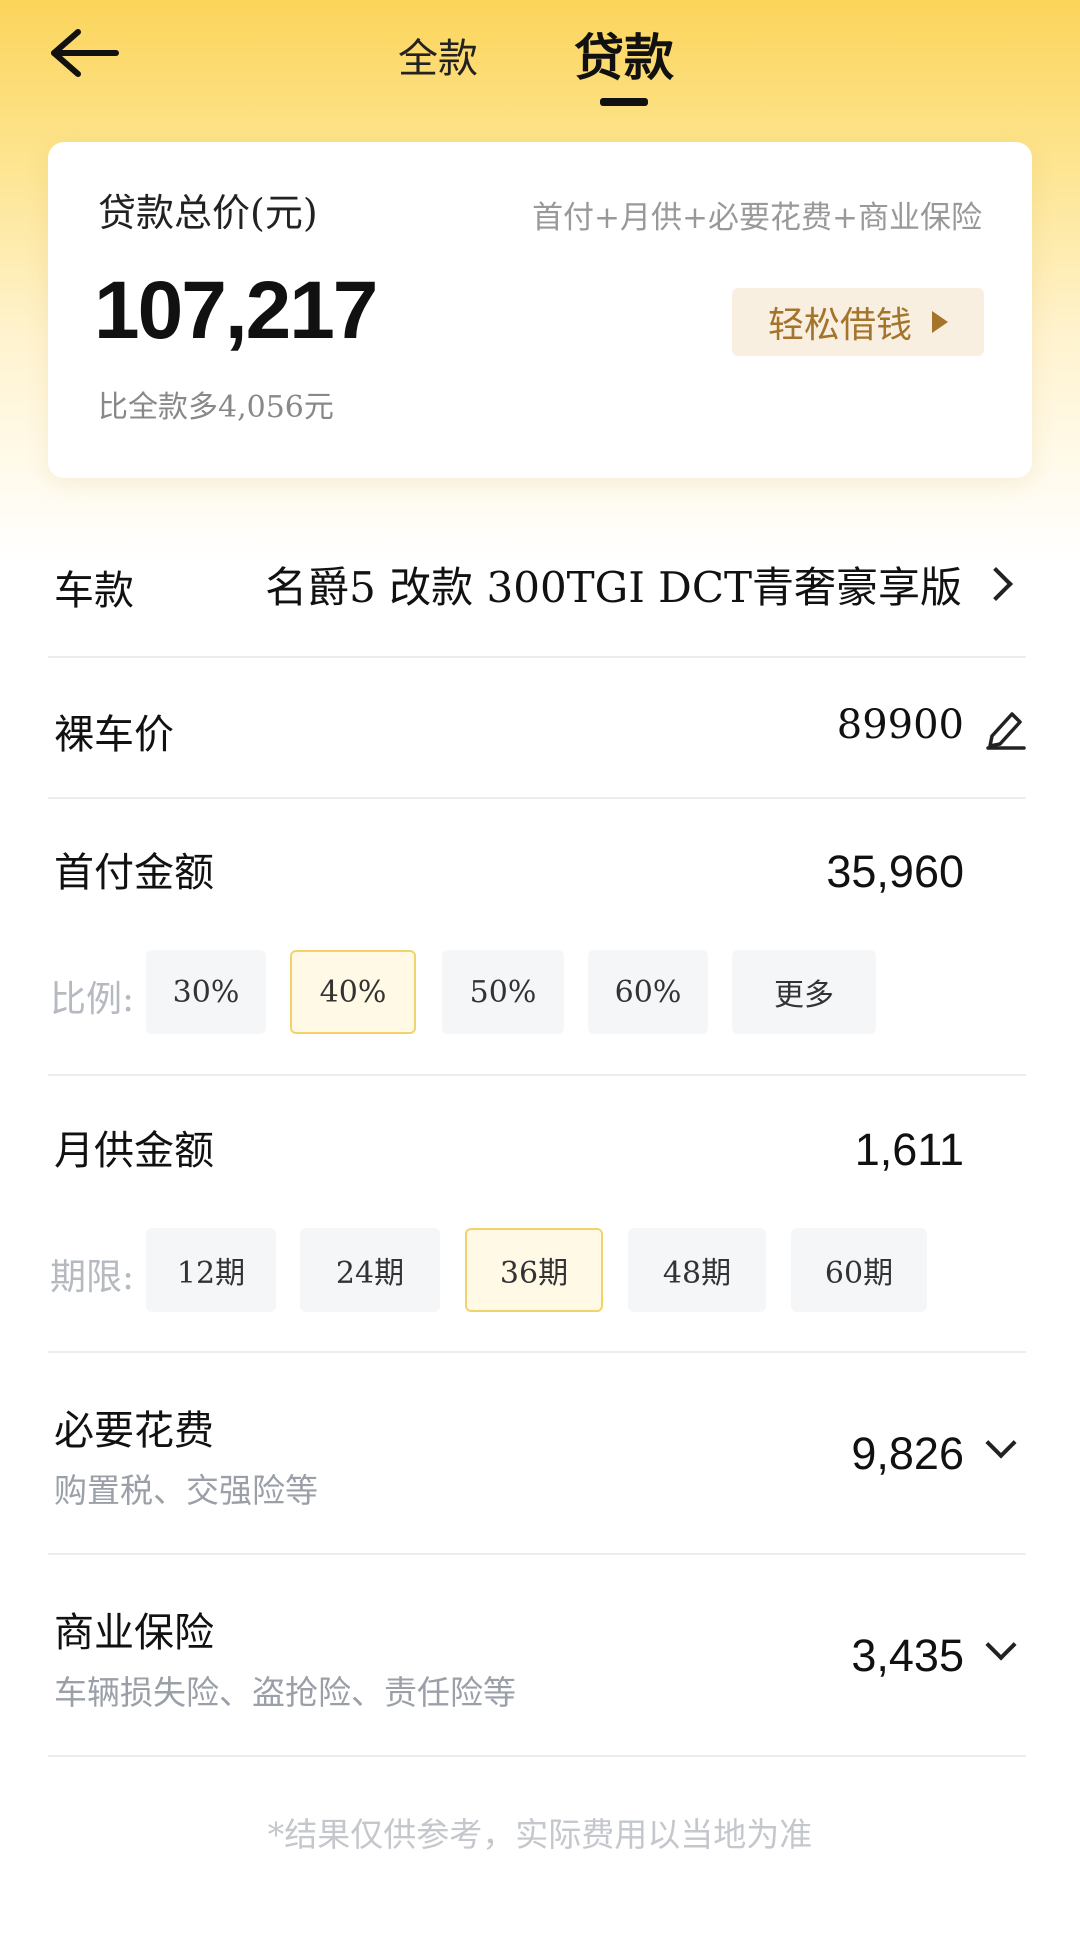 The height and width of the screenshot is (1939, 1080). I want to click on down-payment-label: 首付金额, so click(134, 873).